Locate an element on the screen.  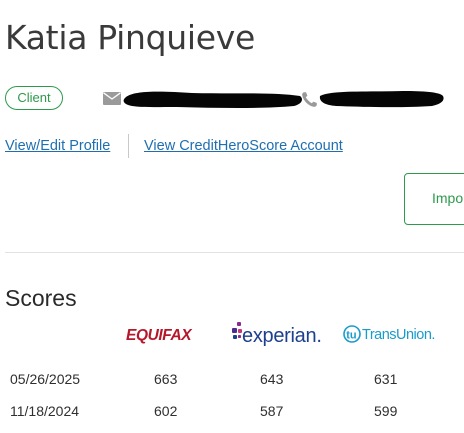
svg-text: TransUnion. is located at coordinates (398, 335).